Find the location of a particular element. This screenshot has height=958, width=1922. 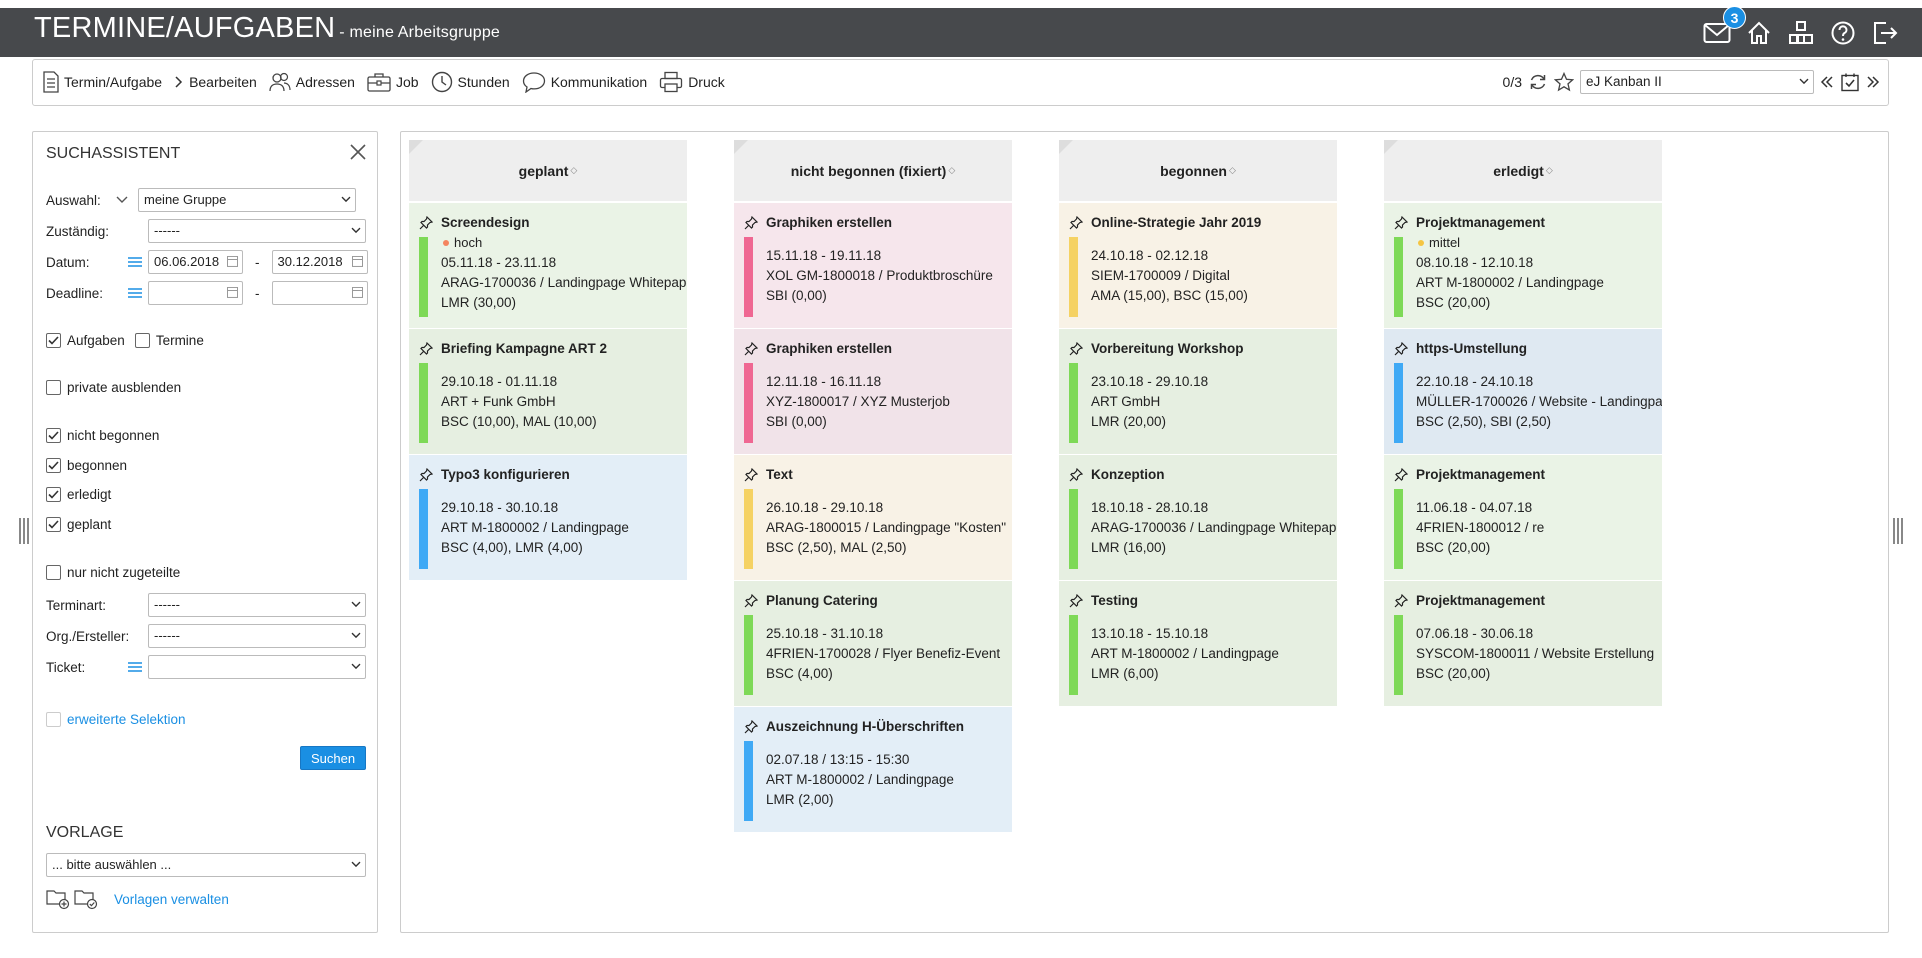

auswahl-select: meine Gruppe is located at coordinates (247, 200).